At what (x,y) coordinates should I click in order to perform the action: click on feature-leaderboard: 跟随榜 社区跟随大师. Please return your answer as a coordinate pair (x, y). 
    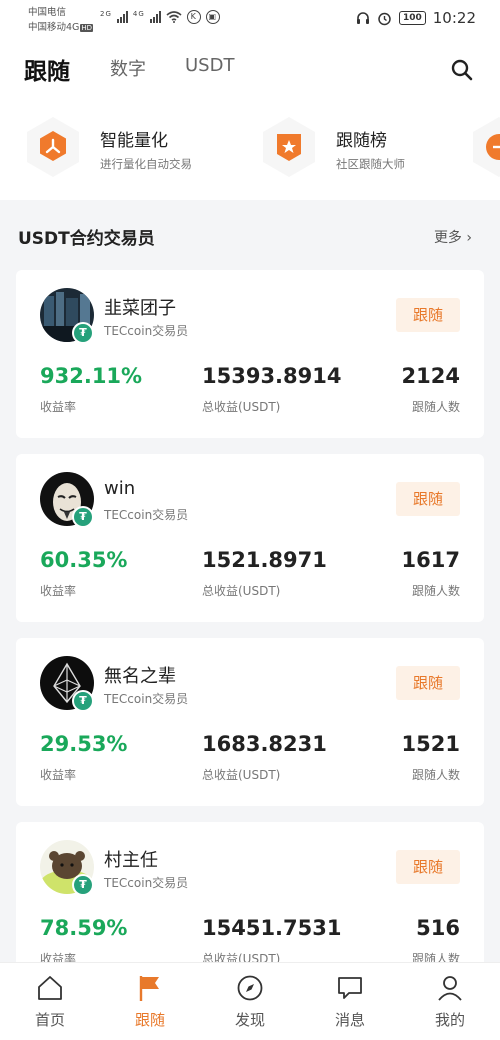
    Looking at the image, I should click on (361, 149).